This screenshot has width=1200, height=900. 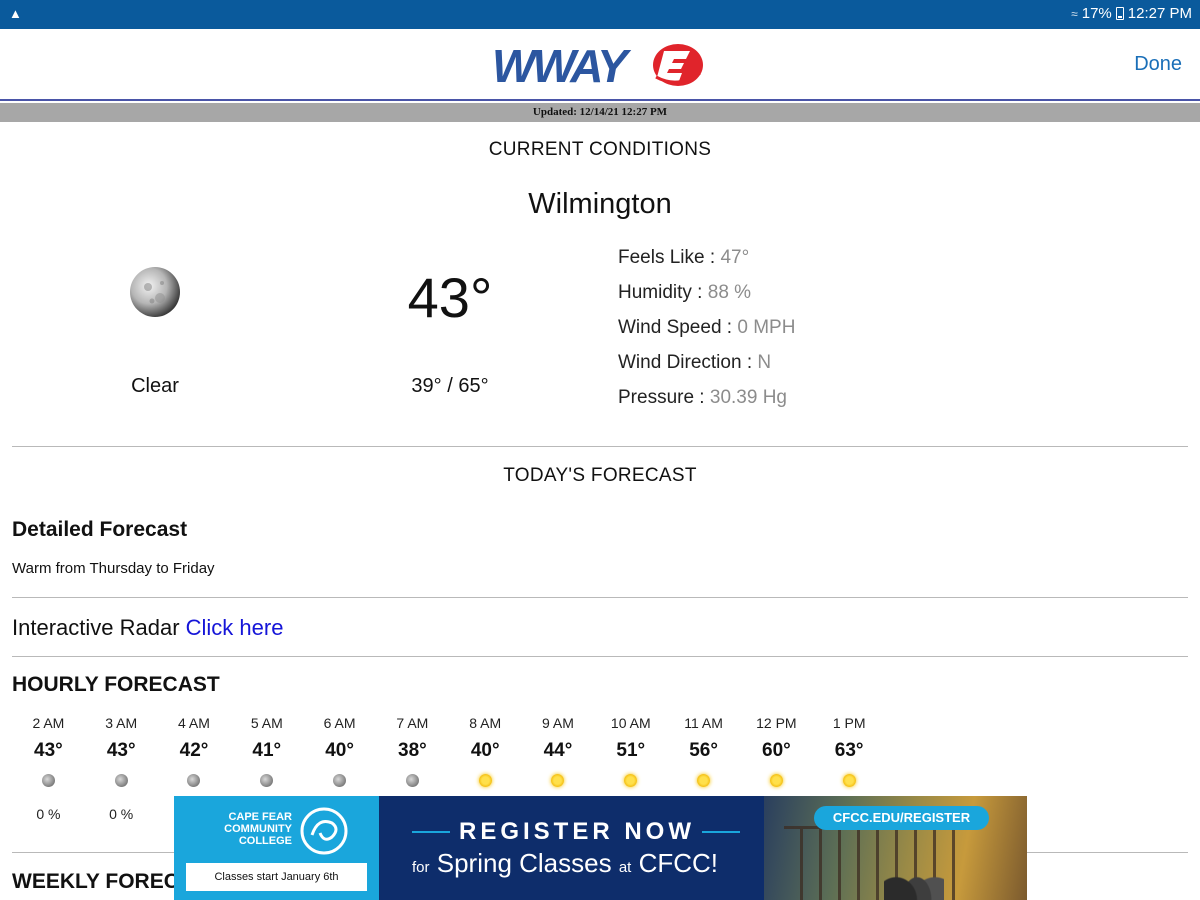 What do you see at coordinates (707, 327) in the screenshot?
I see `wind-speed-row: Wind Speed : 0 MPH` at bounding box center [707, 327].